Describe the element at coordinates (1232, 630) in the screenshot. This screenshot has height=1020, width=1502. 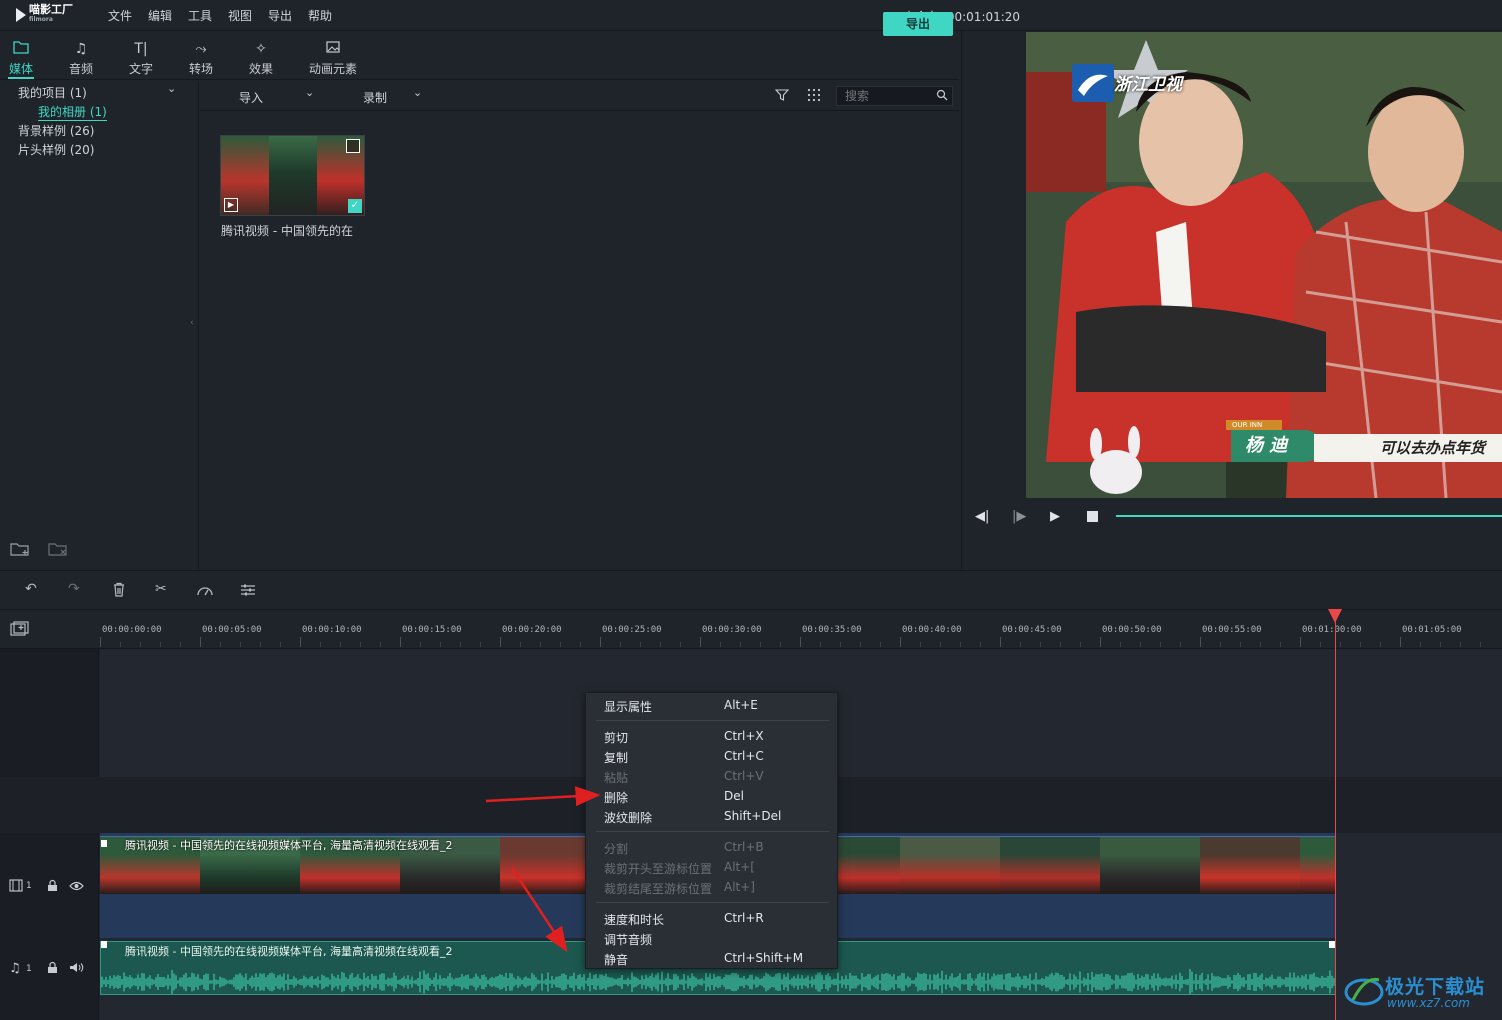
I see `ruler-label: 00:00:55:00` at that location.